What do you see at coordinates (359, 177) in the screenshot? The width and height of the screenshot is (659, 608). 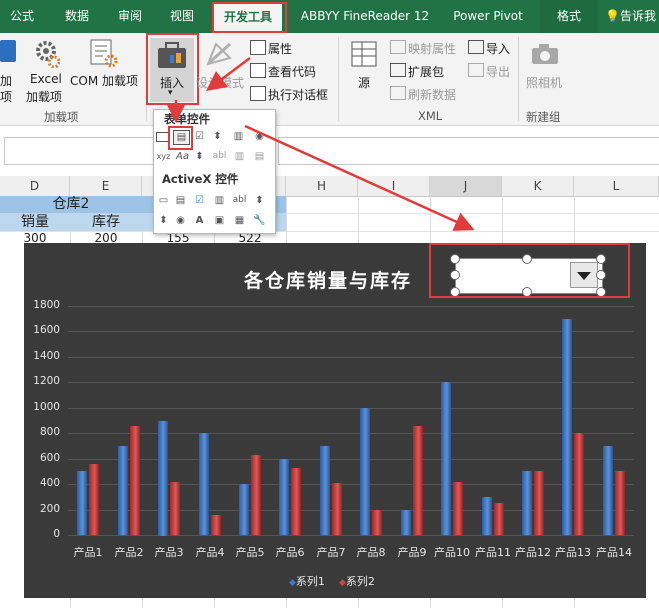 I see `arrow-to-combo-box` at bounding box center [359, 177].